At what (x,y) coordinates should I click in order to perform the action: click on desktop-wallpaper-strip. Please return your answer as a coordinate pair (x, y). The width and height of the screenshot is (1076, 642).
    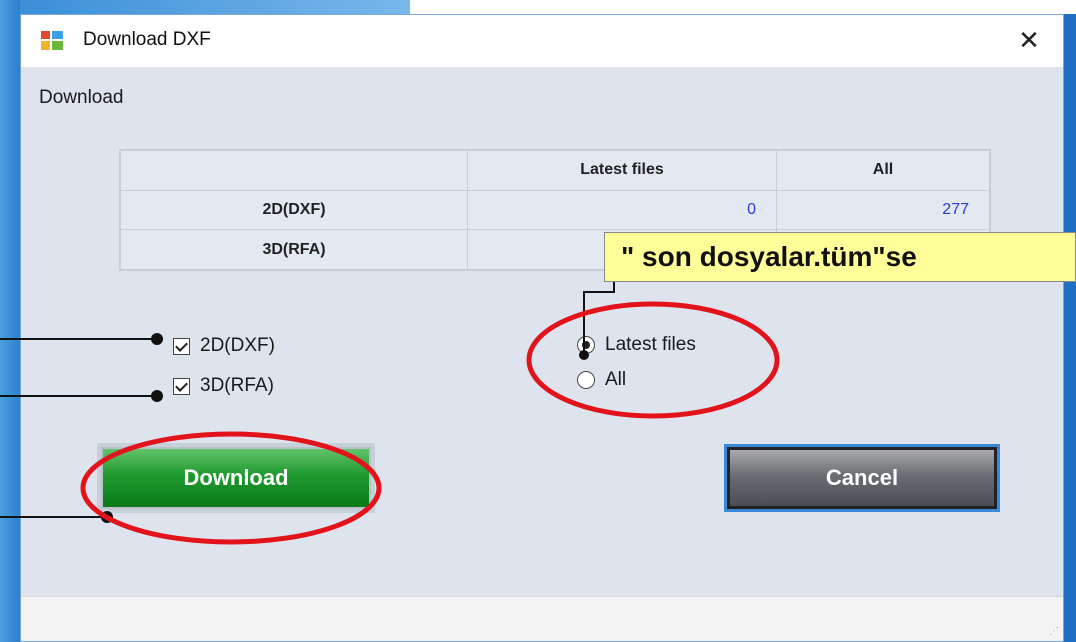
    Looking at the image, I should click on (215, 7).